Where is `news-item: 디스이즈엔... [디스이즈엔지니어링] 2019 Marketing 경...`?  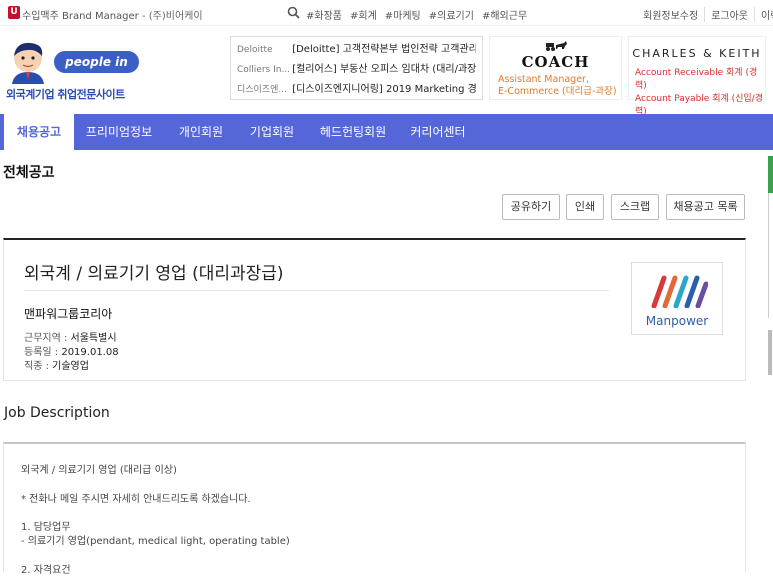 news-item: 디스이즈엔... [디스이즈엔지니어링] 2019 Marketing 경... is located at coordinates (356, 90).